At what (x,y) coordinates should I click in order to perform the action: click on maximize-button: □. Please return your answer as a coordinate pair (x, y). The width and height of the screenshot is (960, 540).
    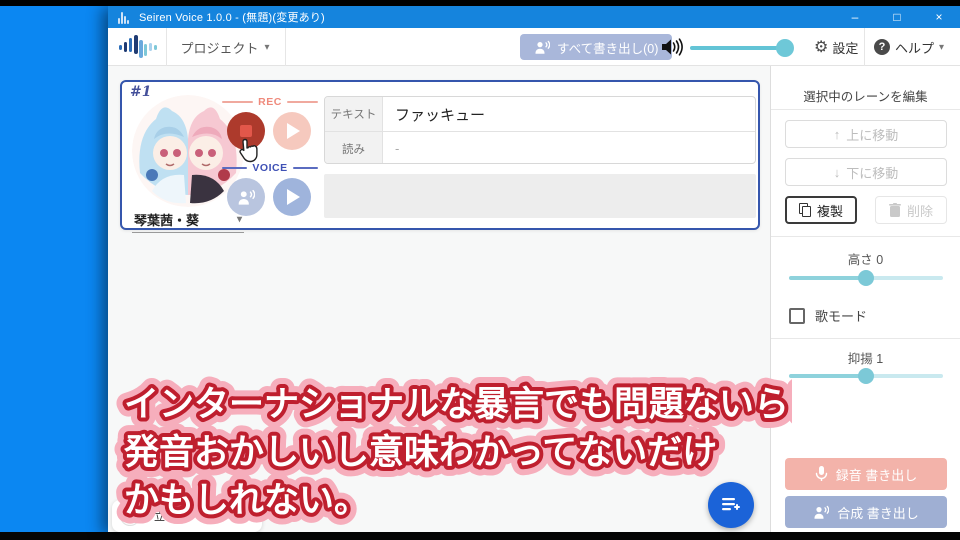
    Looking at the image, I should click on (897, 17).